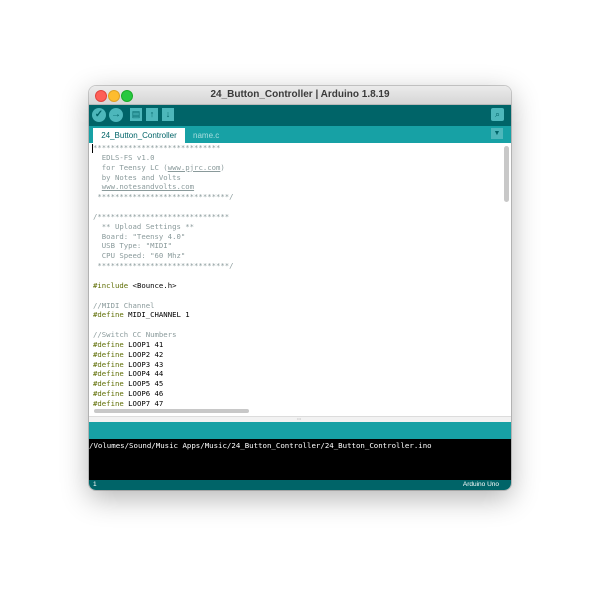 The height and width of the screenshot is (600, 600). Describe the element at coordinates (300, 115) in the screenshot. I see `toolbar: ✓ → ▤ ↑ ↓ ⌕` at that location.